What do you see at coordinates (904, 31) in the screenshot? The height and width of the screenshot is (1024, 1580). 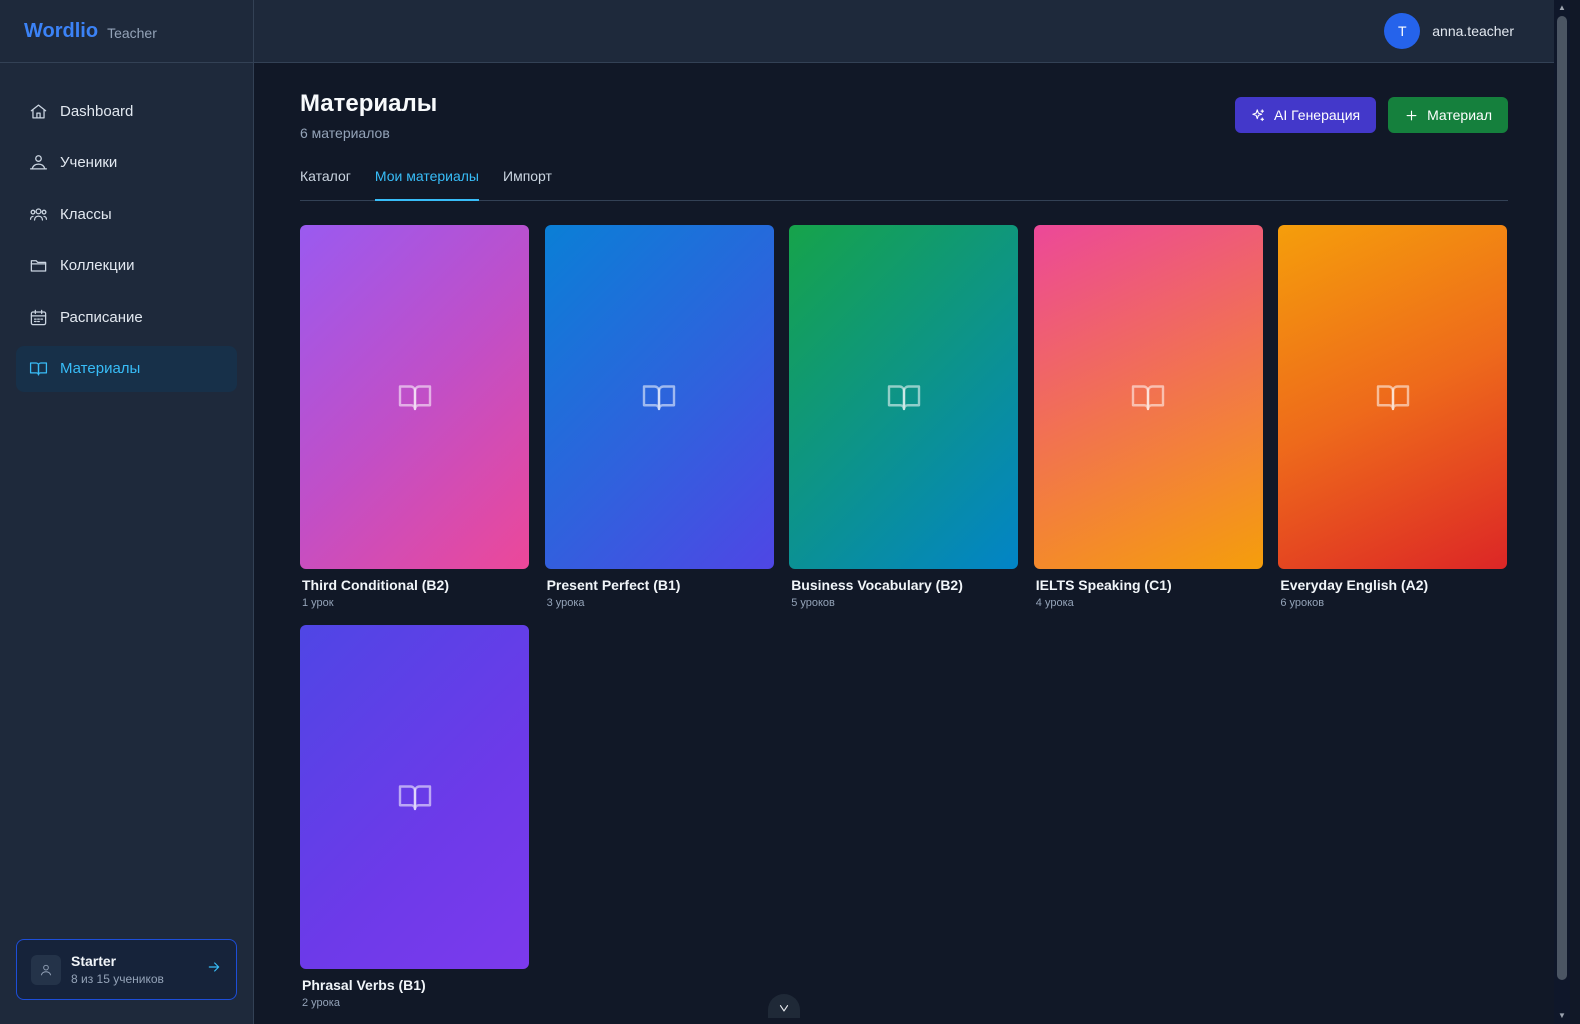 I see `topbar: T anna.teacher` at bounding box center [904, 31].